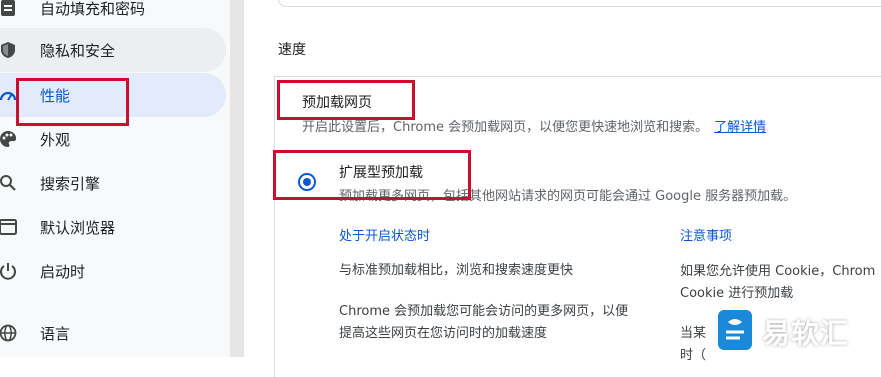  Describe the element at coordinates (737, 293) in the screenshot. I see `considerations-point-1-line-2: Cookie 进行预加载` at that location.